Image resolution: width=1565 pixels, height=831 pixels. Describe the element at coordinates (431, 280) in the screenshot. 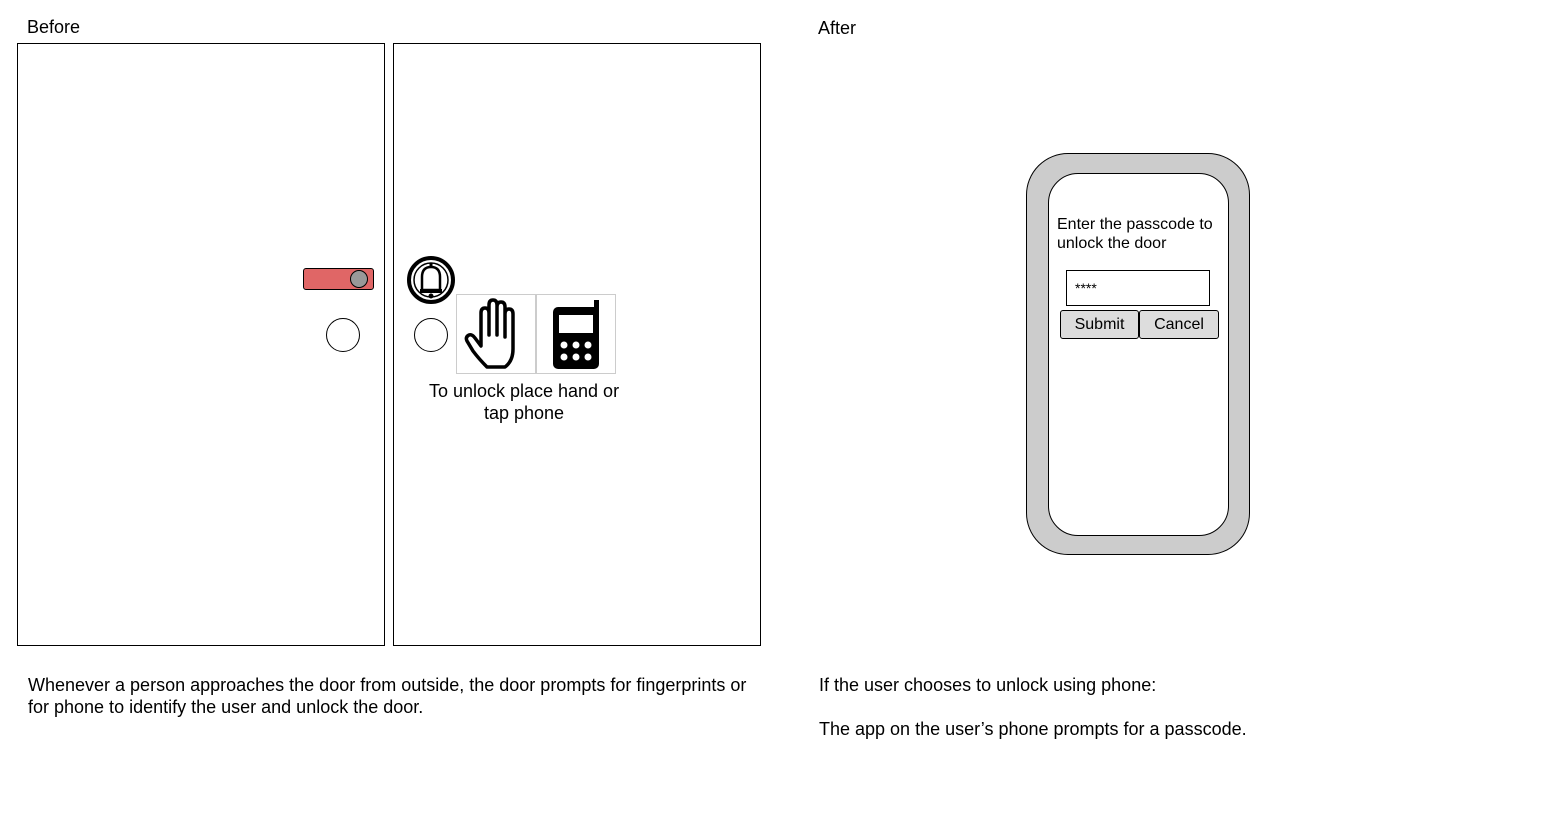

I see `doorbell-icon` at that location.